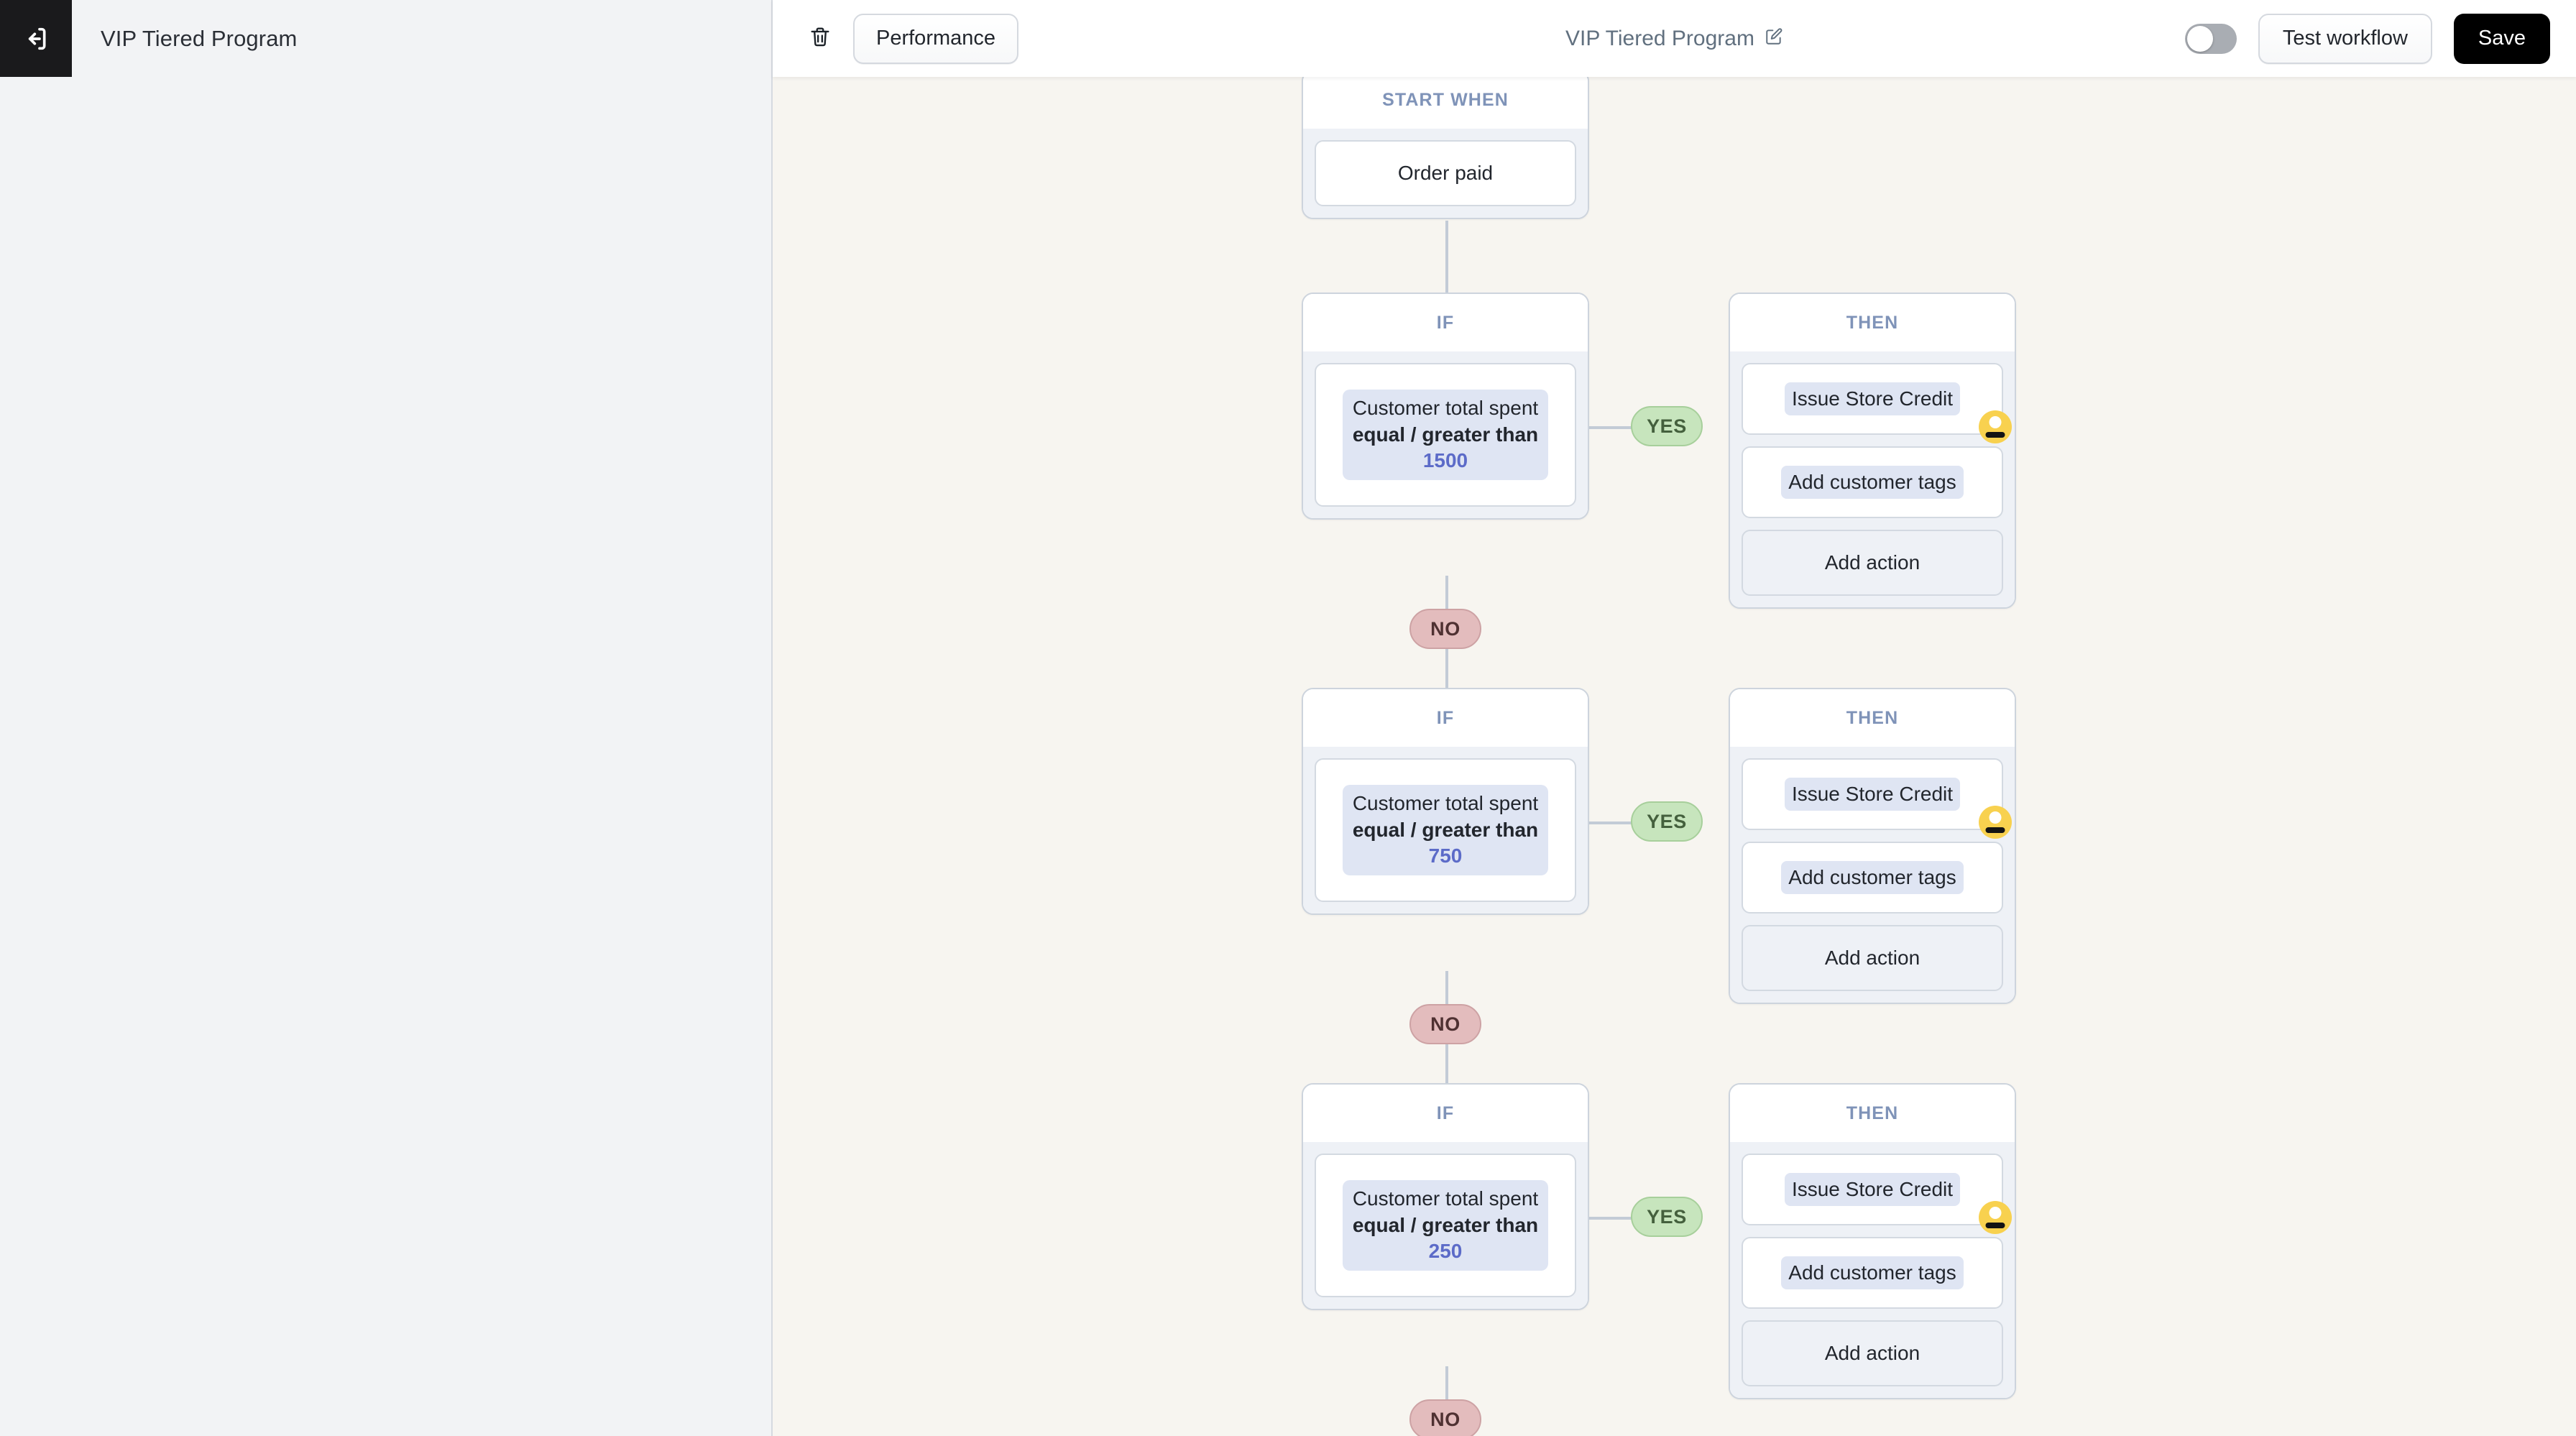 This screenshot has height=1436, width=2576. I want to click on workflow-title: VIP Tiered Program, so click(1659, 38).